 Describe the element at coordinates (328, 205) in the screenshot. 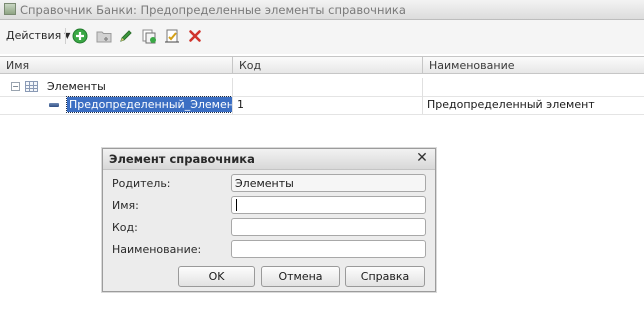

I see `name-field` at that location.